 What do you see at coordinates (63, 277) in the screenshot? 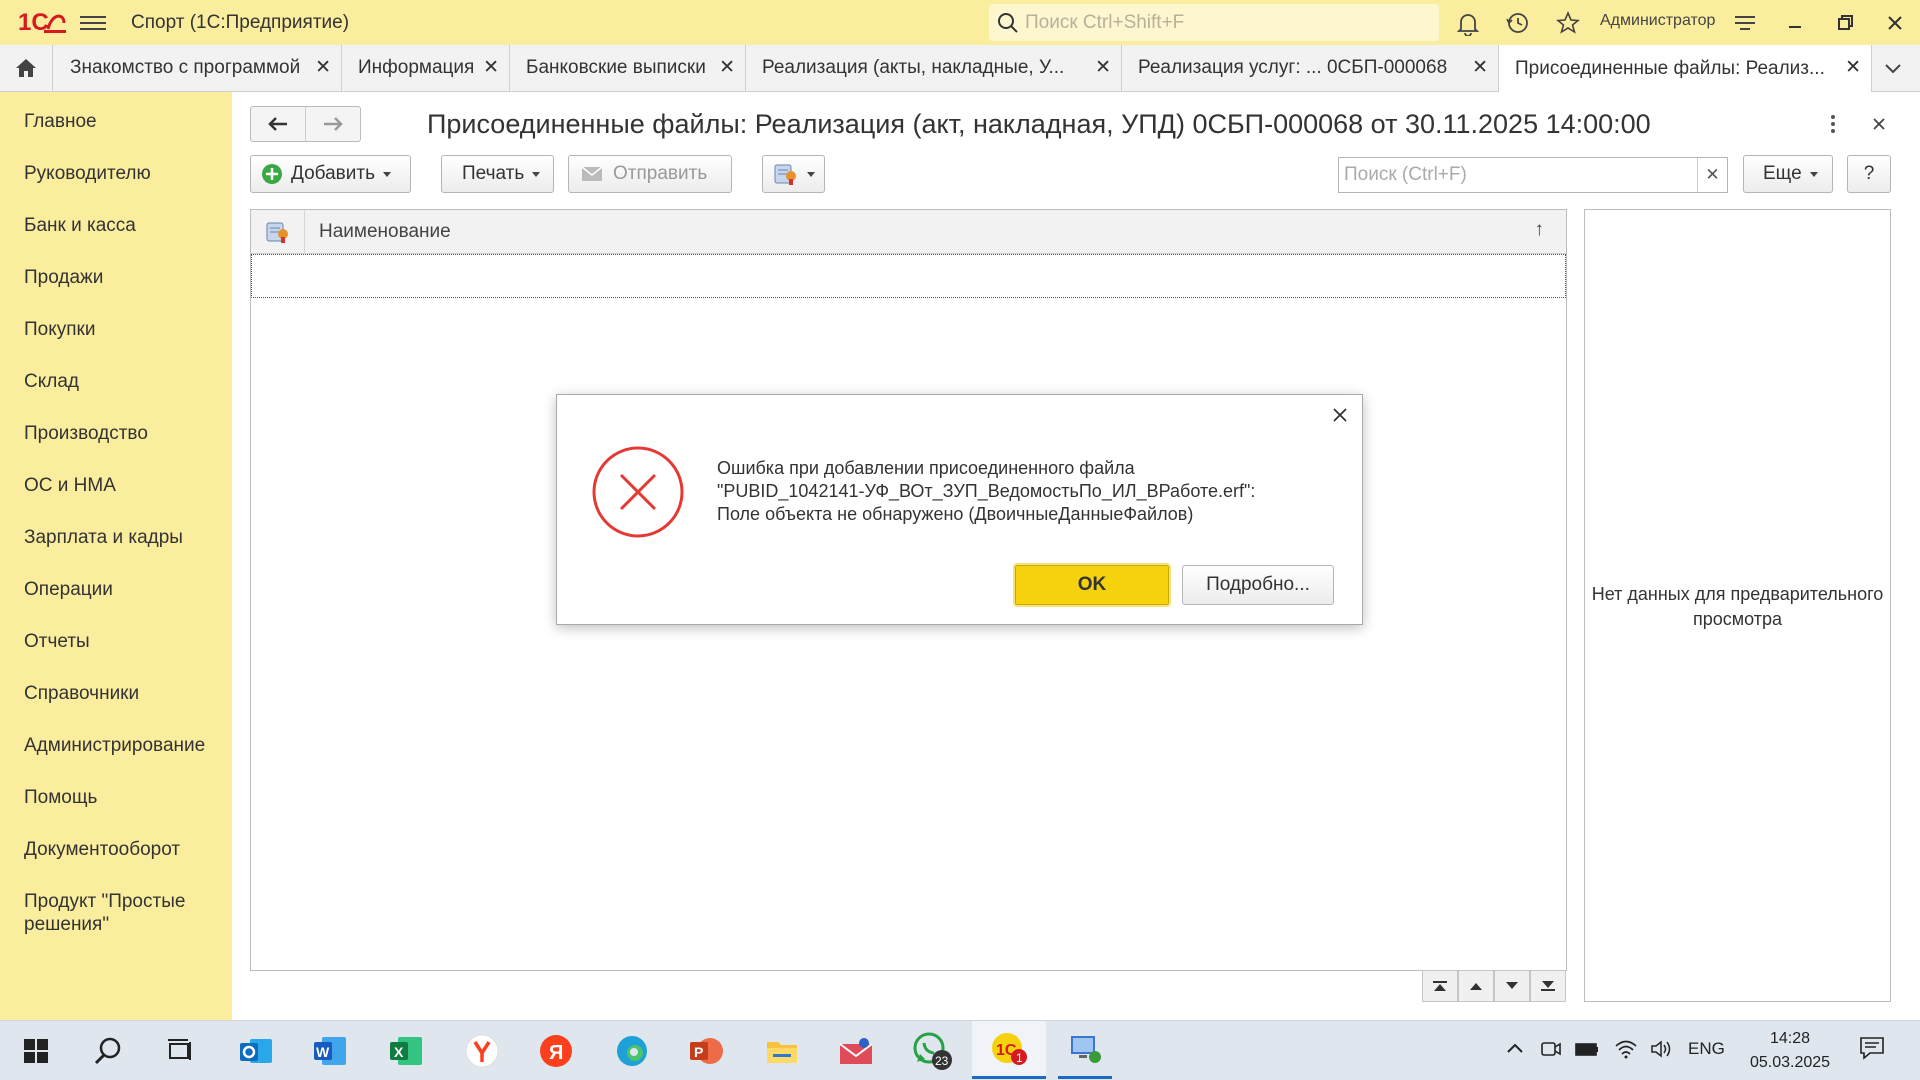
I see `sidebar-item-sales: Продажи` at bounding box center [63, 277].